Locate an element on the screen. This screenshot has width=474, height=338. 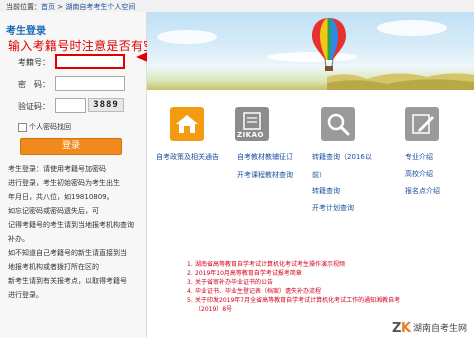
note-line: 新考生请到有关报考点，以取得考籍号 is located at coordinates (67, 281).